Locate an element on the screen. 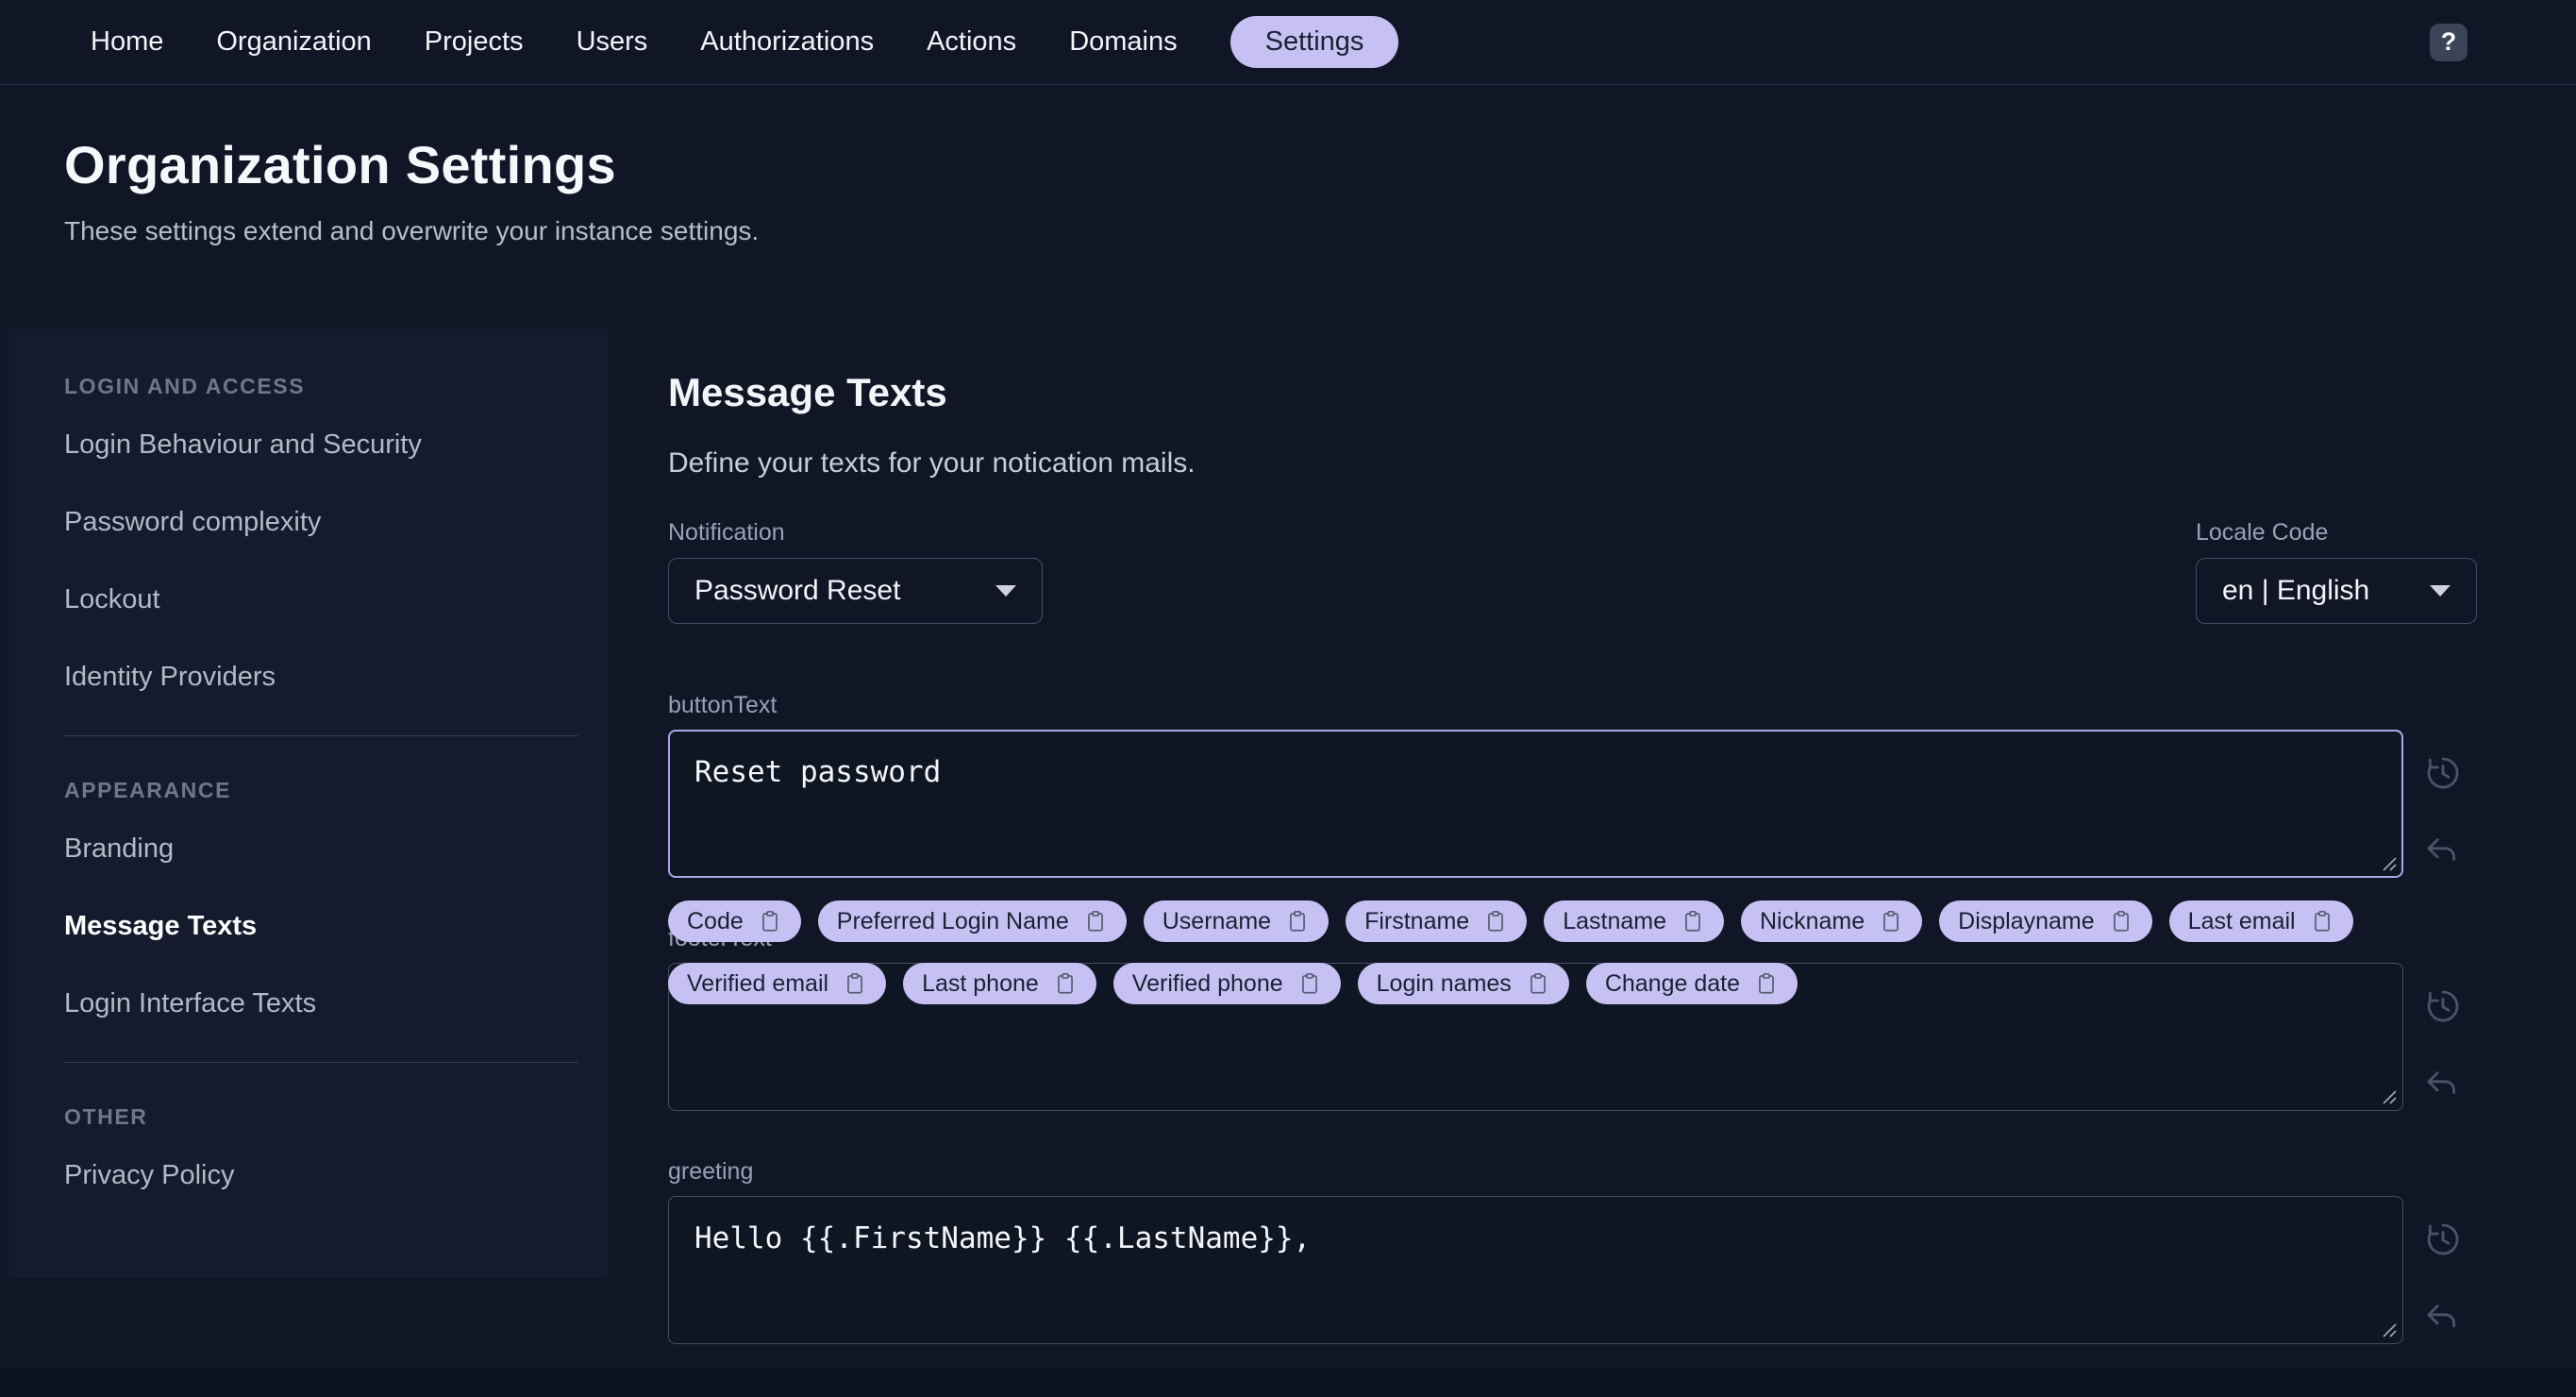  chip-label: Username is located at coordinates (1217, 920).